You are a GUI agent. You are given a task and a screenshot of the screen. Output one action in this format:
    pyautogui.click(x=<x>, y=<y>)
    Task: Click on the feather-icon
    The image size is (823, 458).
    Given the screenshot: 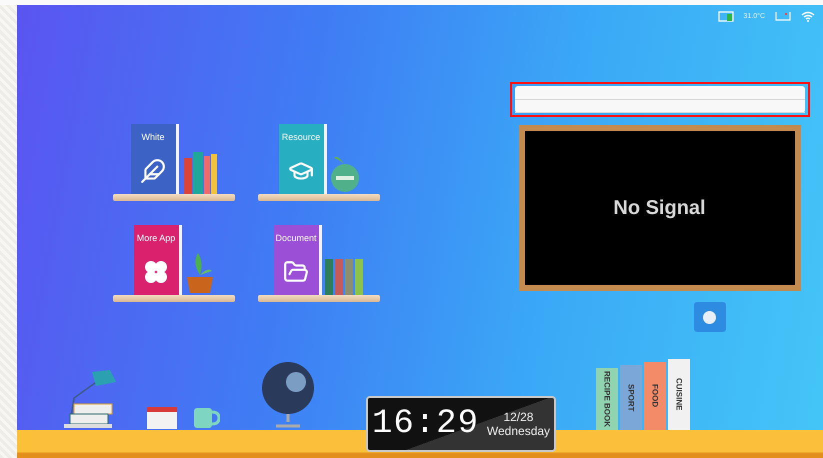 What is the action you would take?
    pyautogui.click(x=153, y=171)
    